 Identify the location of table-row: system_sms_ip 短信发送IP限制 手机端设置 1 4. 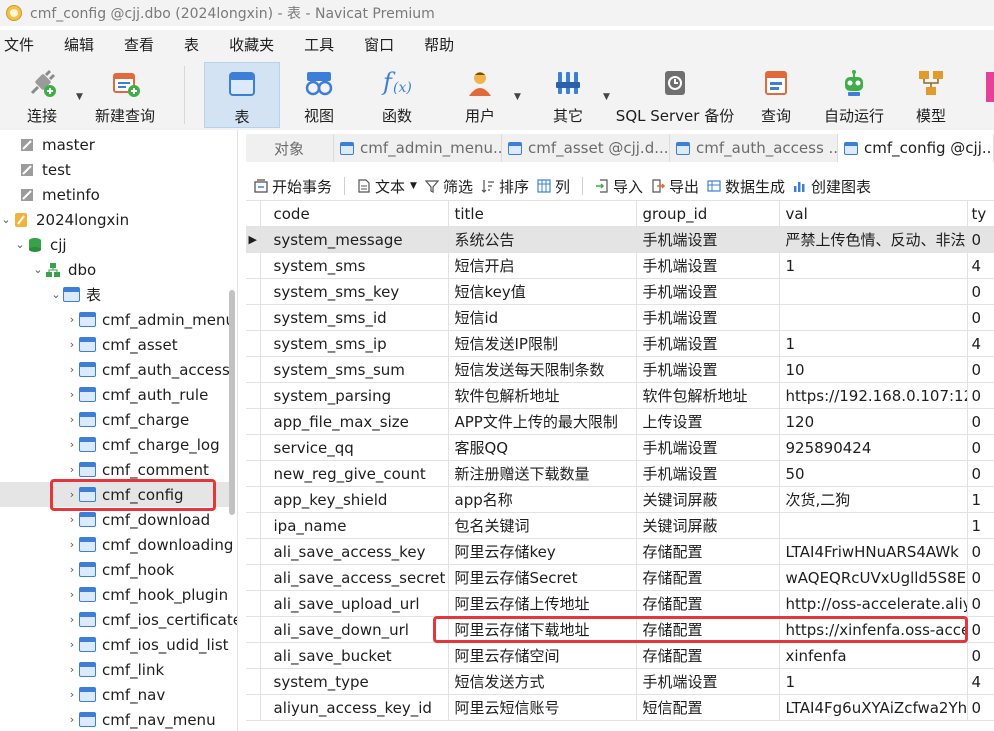
(620, 343).